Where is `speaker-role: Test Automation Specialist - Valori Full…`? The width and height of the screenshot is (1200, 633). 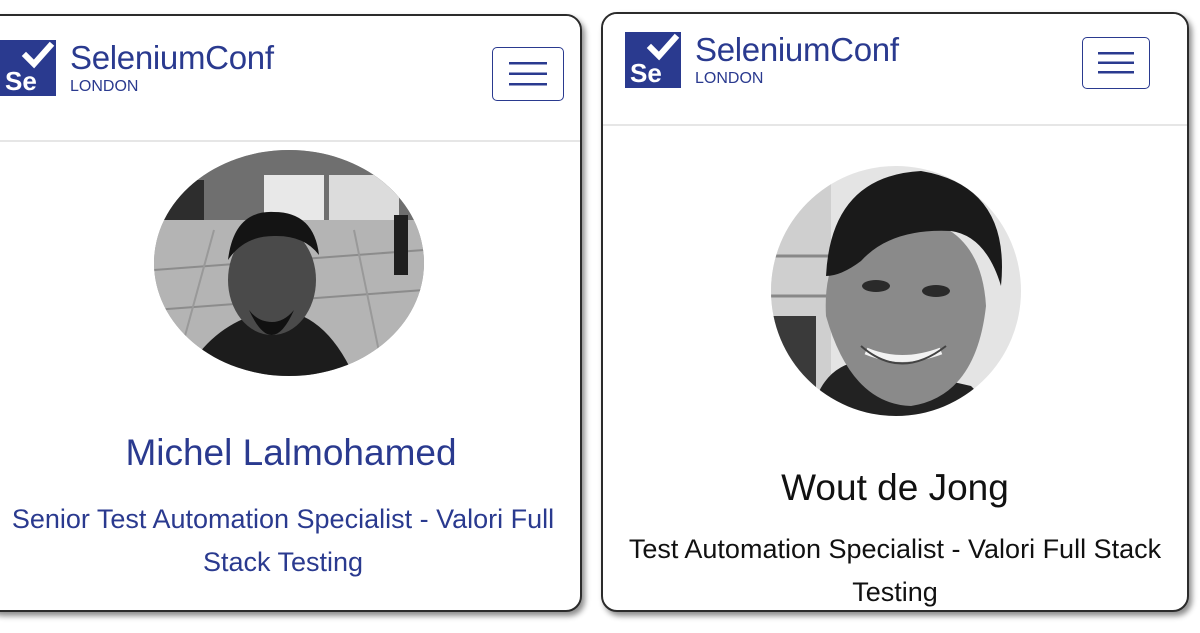 speaker-role: Test Automation Specialist - Valori Full… is located at coordinates (895, 570).